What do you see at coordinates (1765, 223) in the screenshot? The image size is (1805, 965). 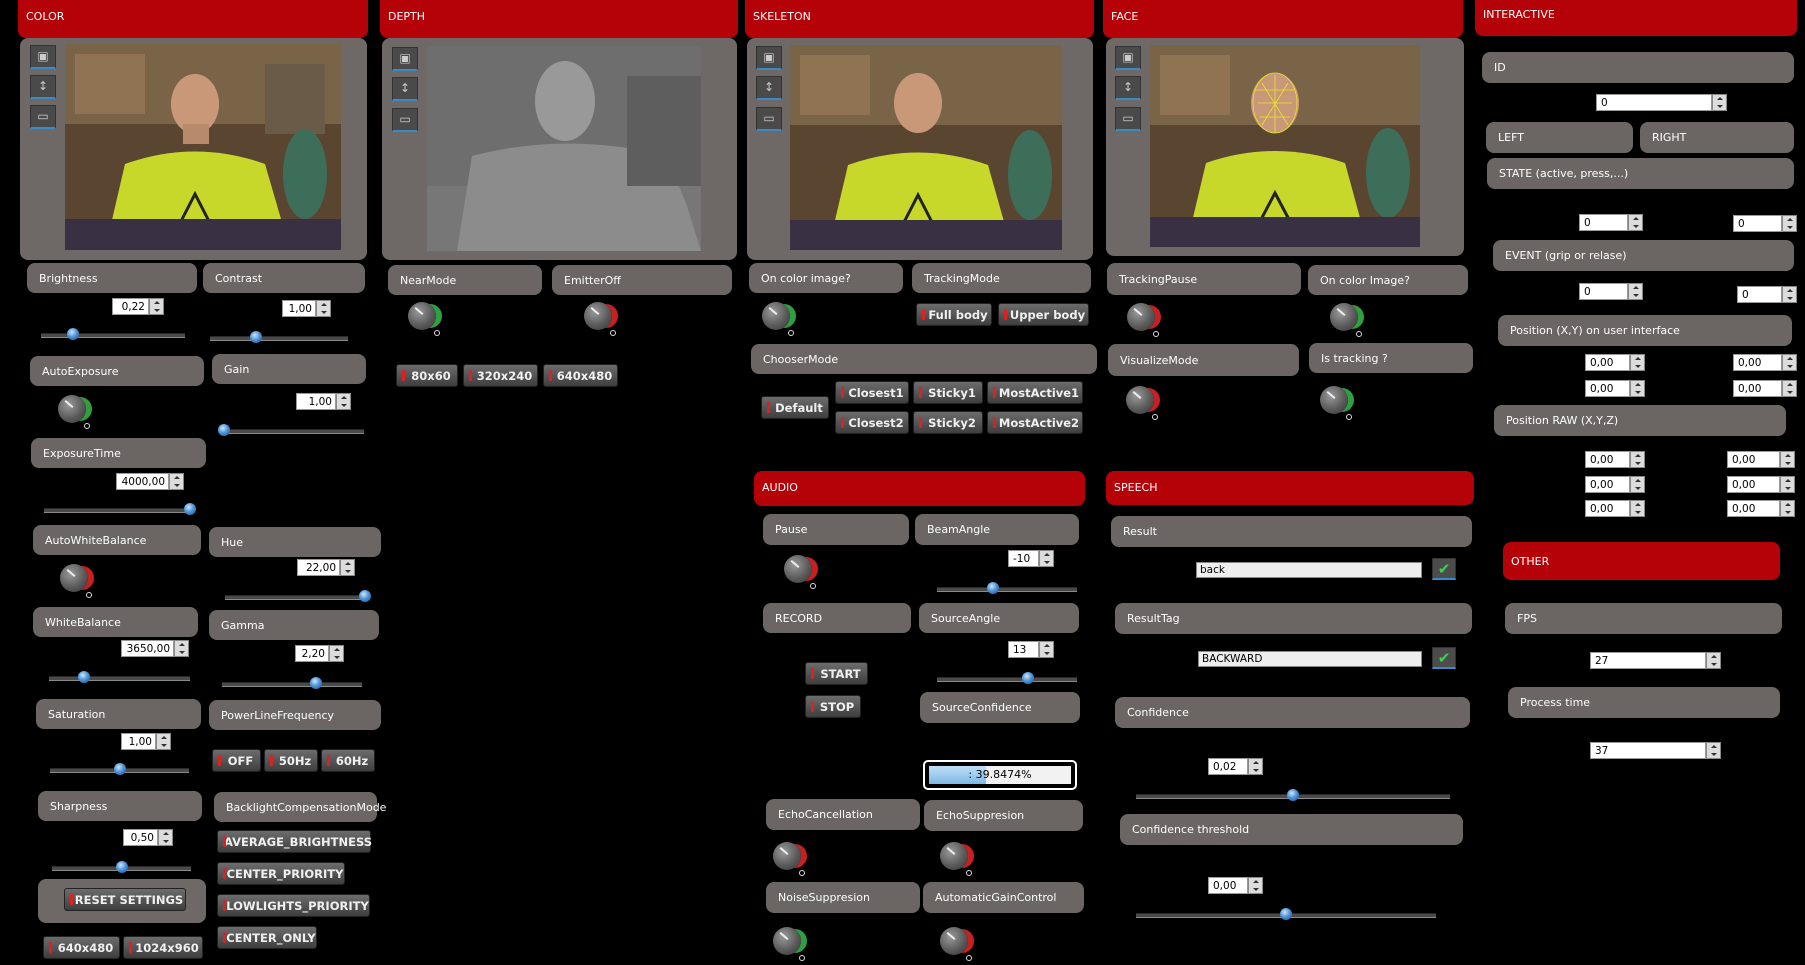 I see `state-right-stepper: 0` at bounding box center [1765, 223].